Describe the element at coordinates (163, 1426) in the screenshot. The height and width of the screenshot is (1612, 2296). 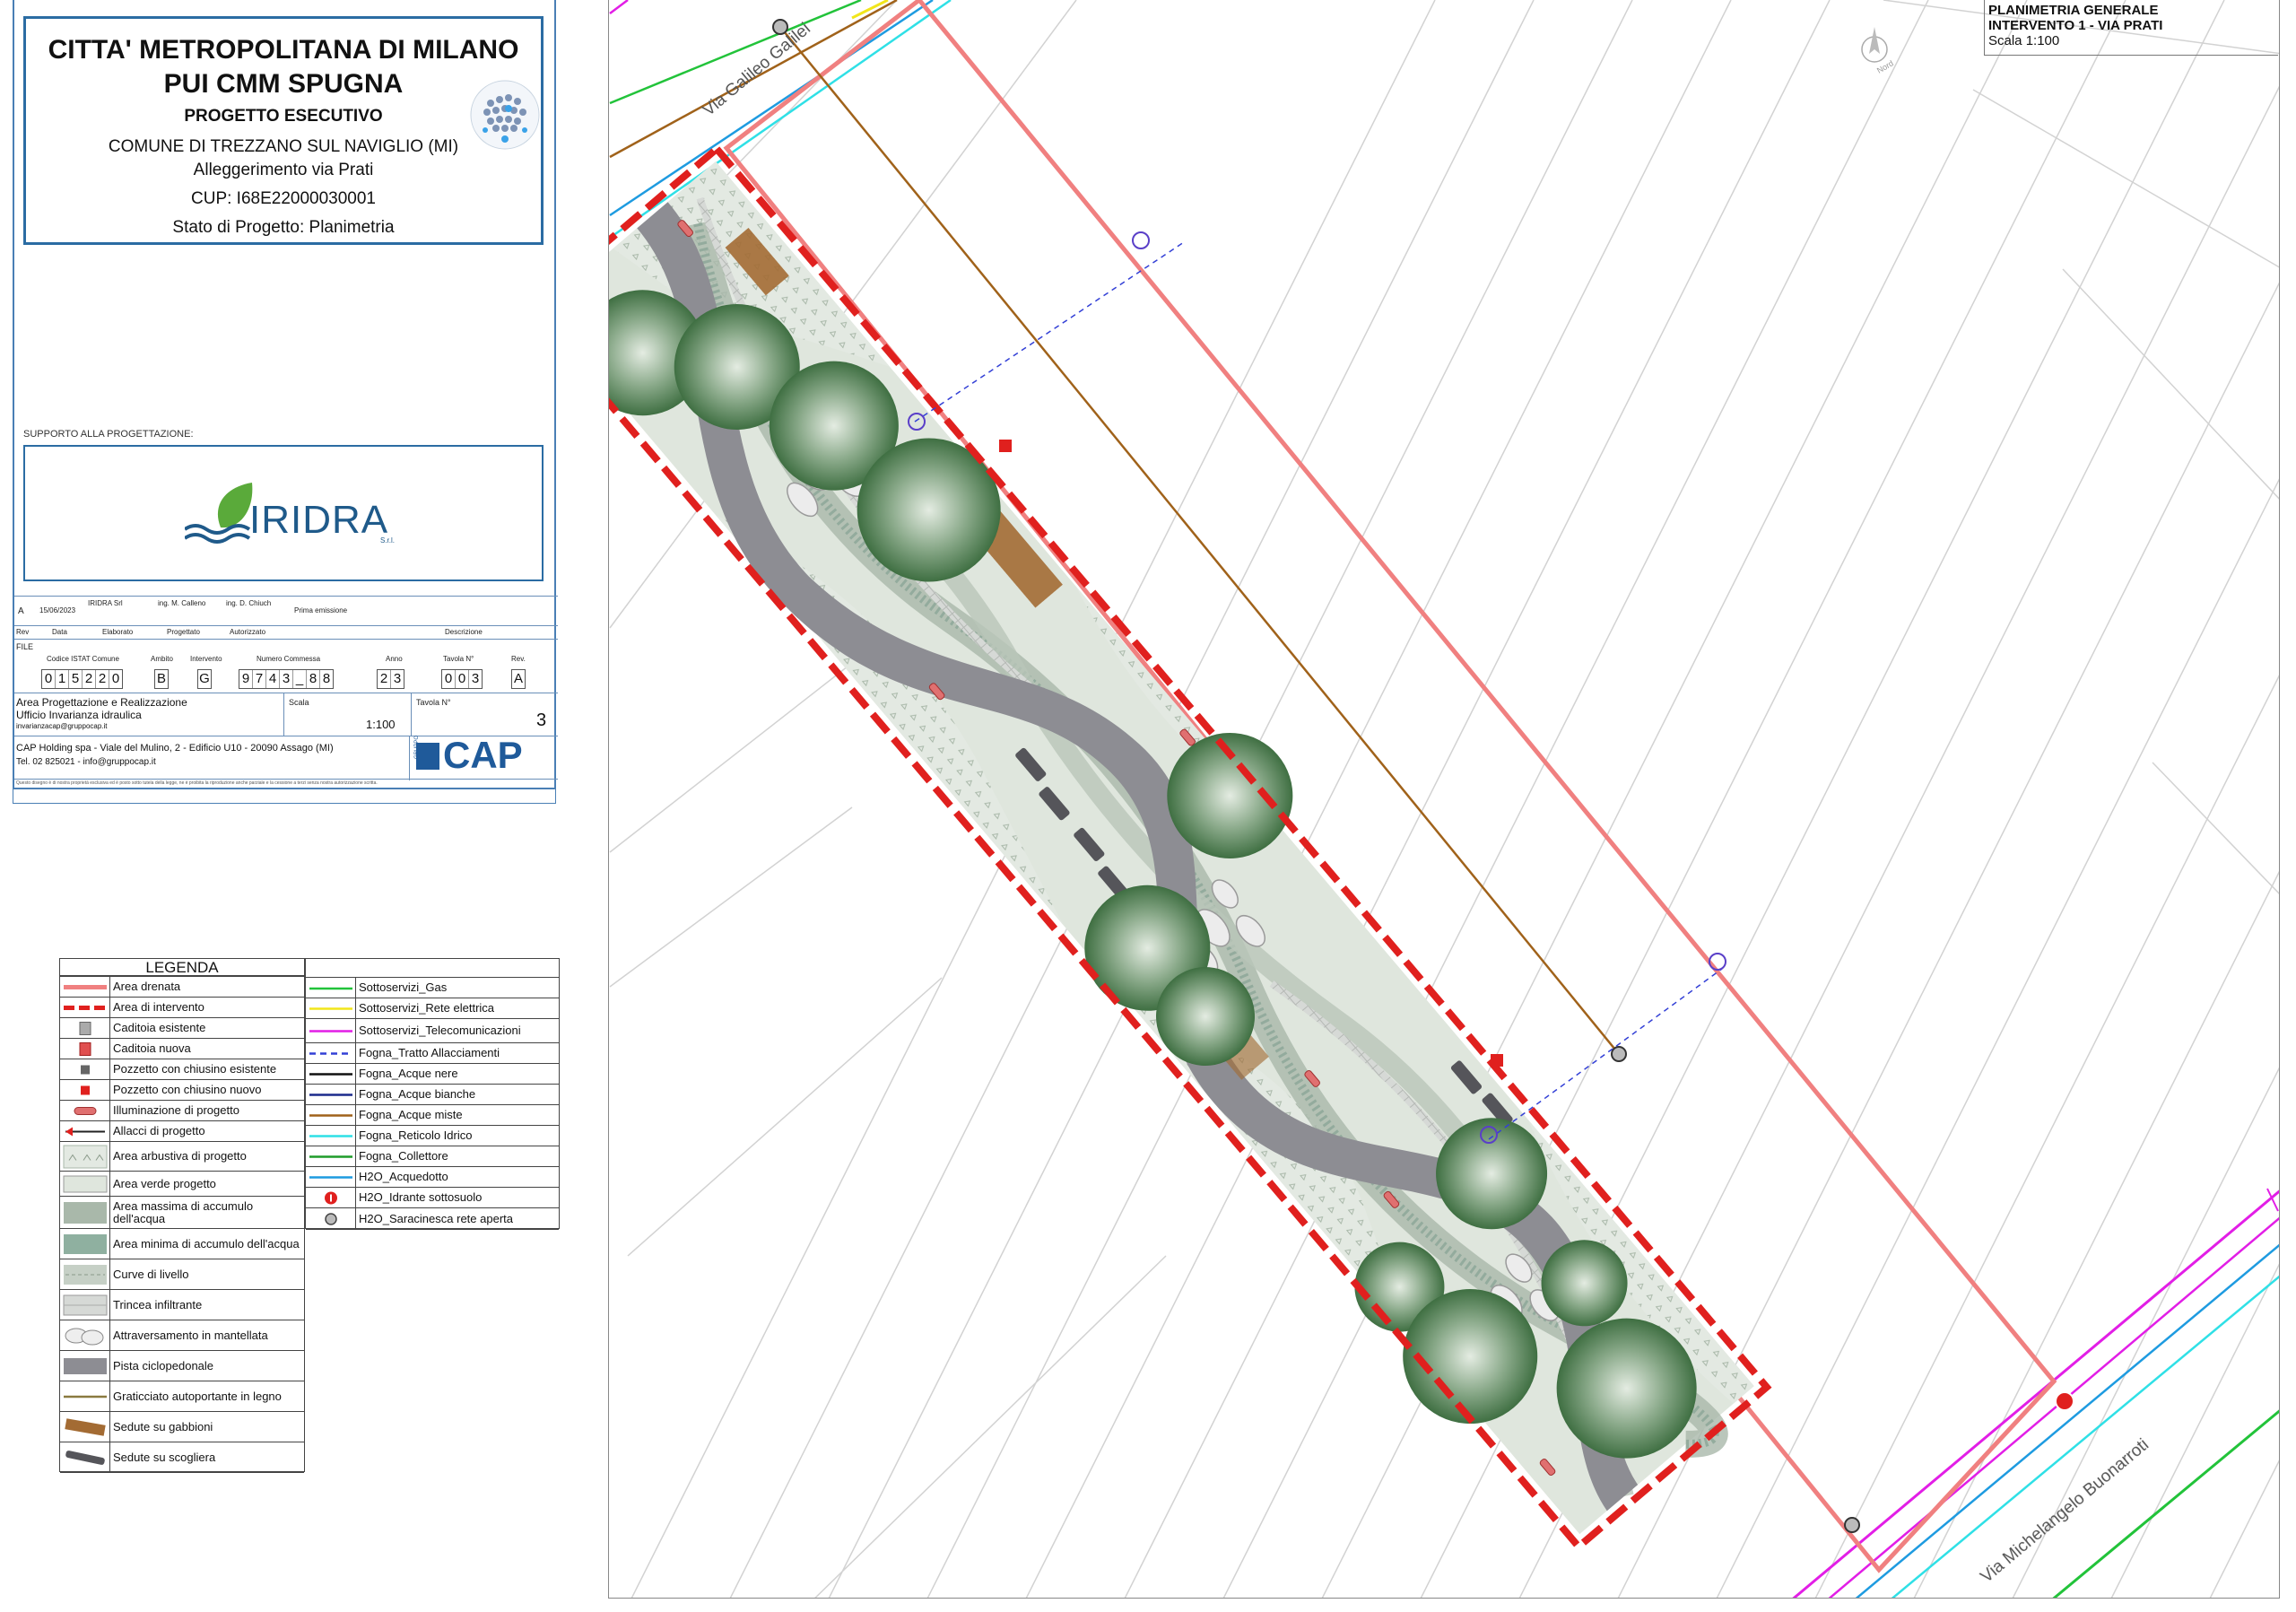
I see `legend-label: Sedute su gabbioni` at that location.